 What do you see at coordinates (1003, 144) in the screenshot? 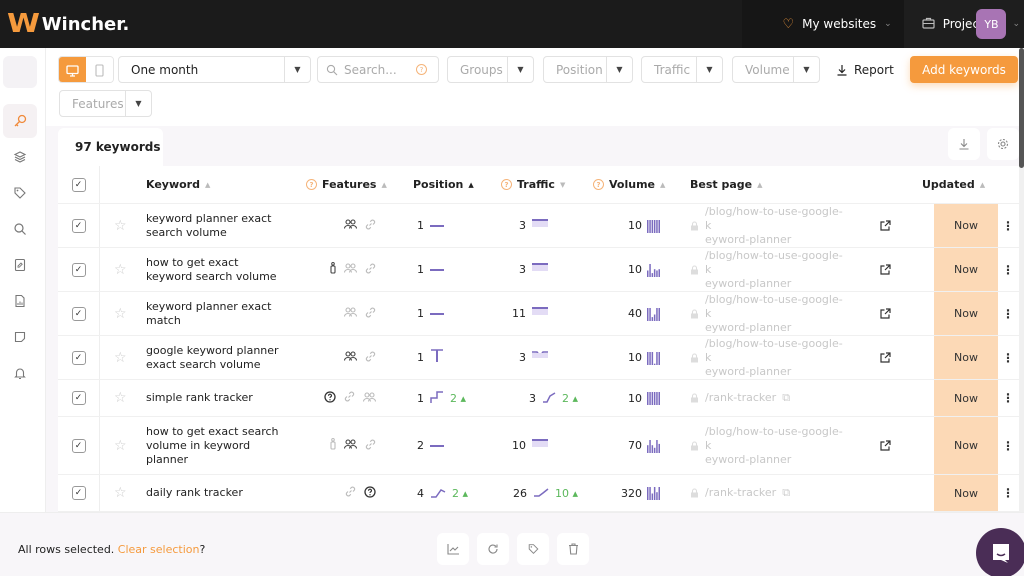
I see `table-settings-button` at bounding box center [1003, 144].